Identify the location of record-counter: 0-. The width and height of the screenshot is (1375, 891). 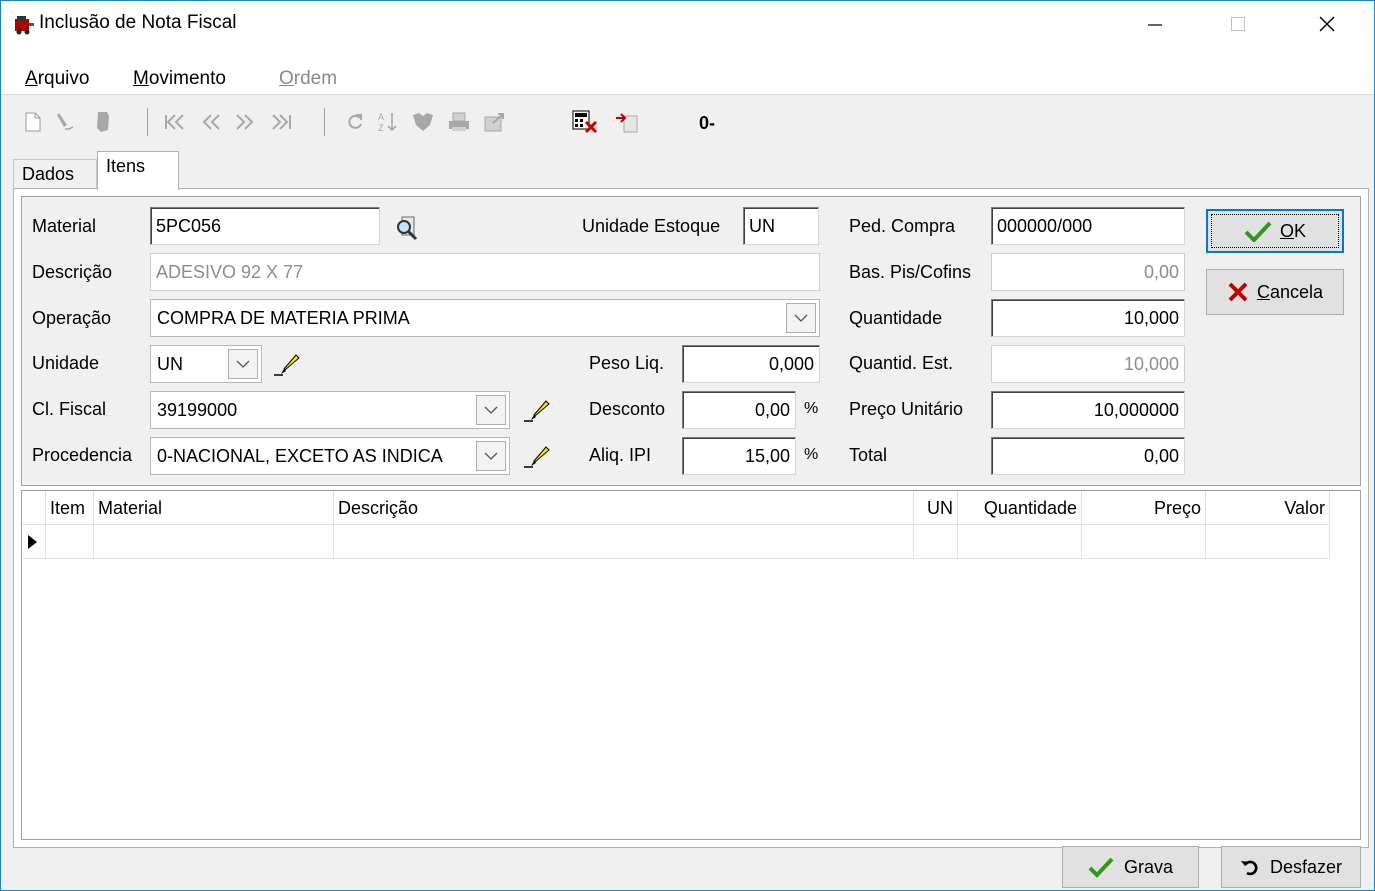
(707, 123).